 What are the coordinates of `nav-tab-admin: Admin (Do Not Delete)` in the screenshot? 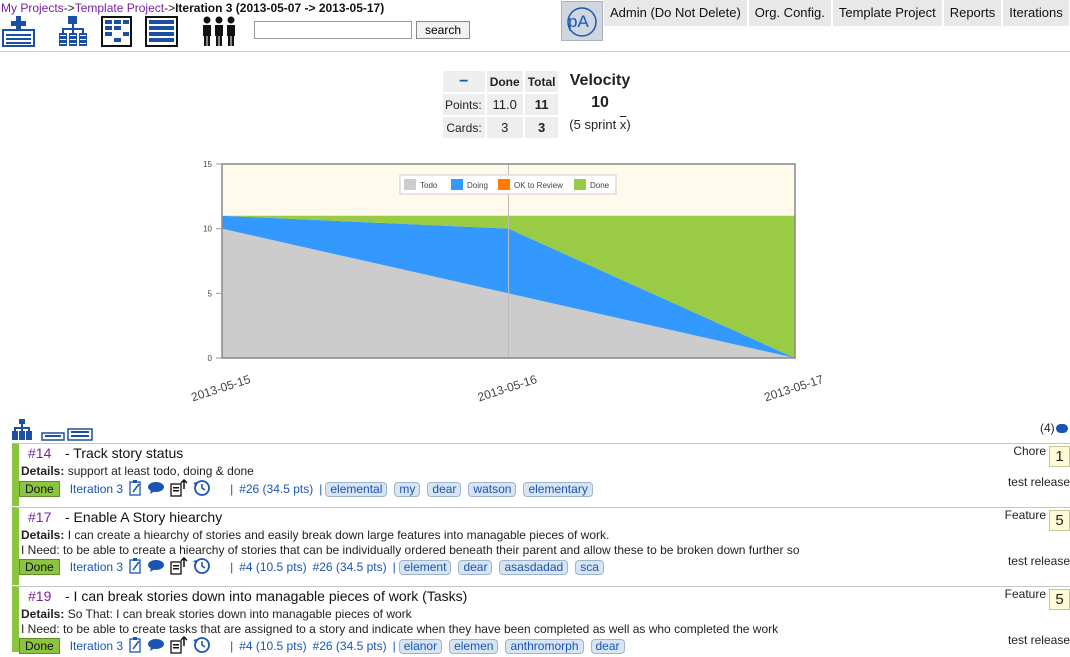 It's located at (675, 13).